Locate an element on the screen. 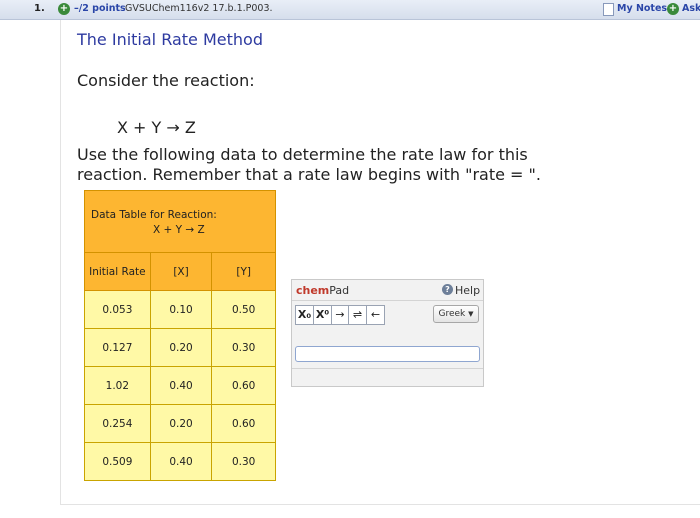 This screenshot has width=700, height=518. question-number: 1. is located at coordinates (39, 8).